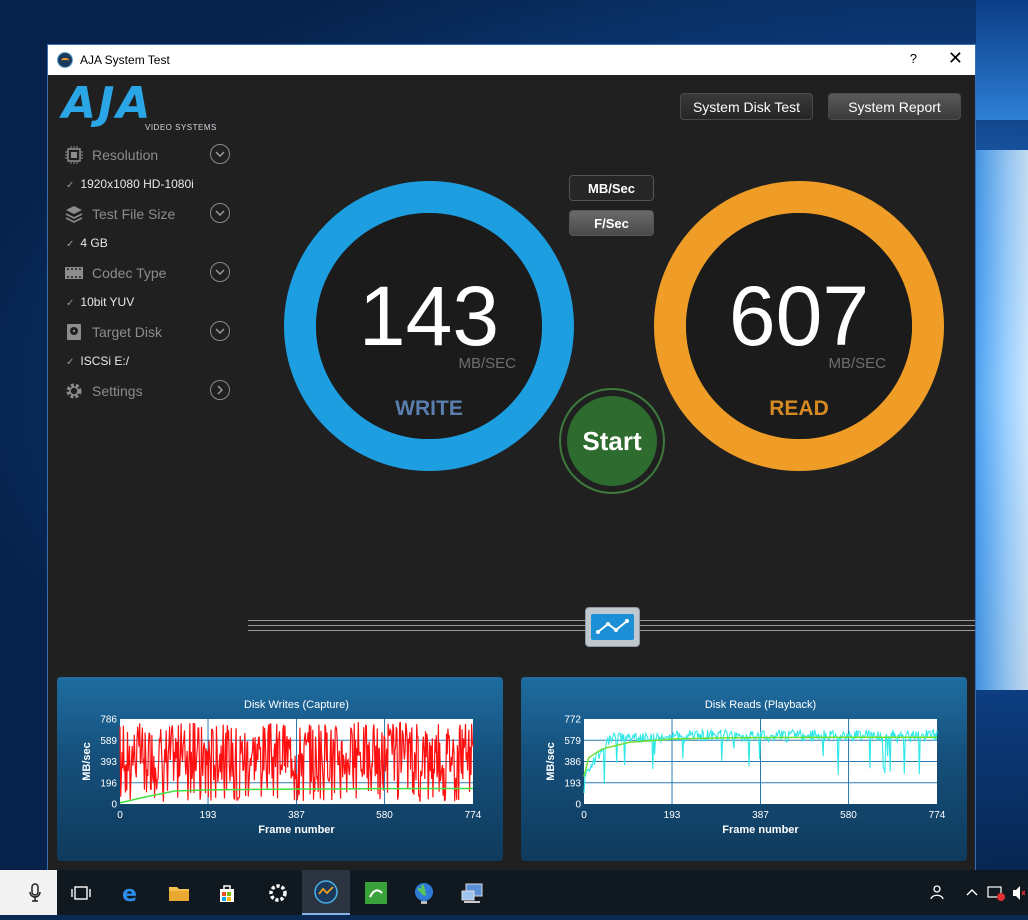  What do you see at coordinates (149, 155) in the screenshot?
I see `sidebar-item-resolution: Resolution` at bounding box center [149, 155].